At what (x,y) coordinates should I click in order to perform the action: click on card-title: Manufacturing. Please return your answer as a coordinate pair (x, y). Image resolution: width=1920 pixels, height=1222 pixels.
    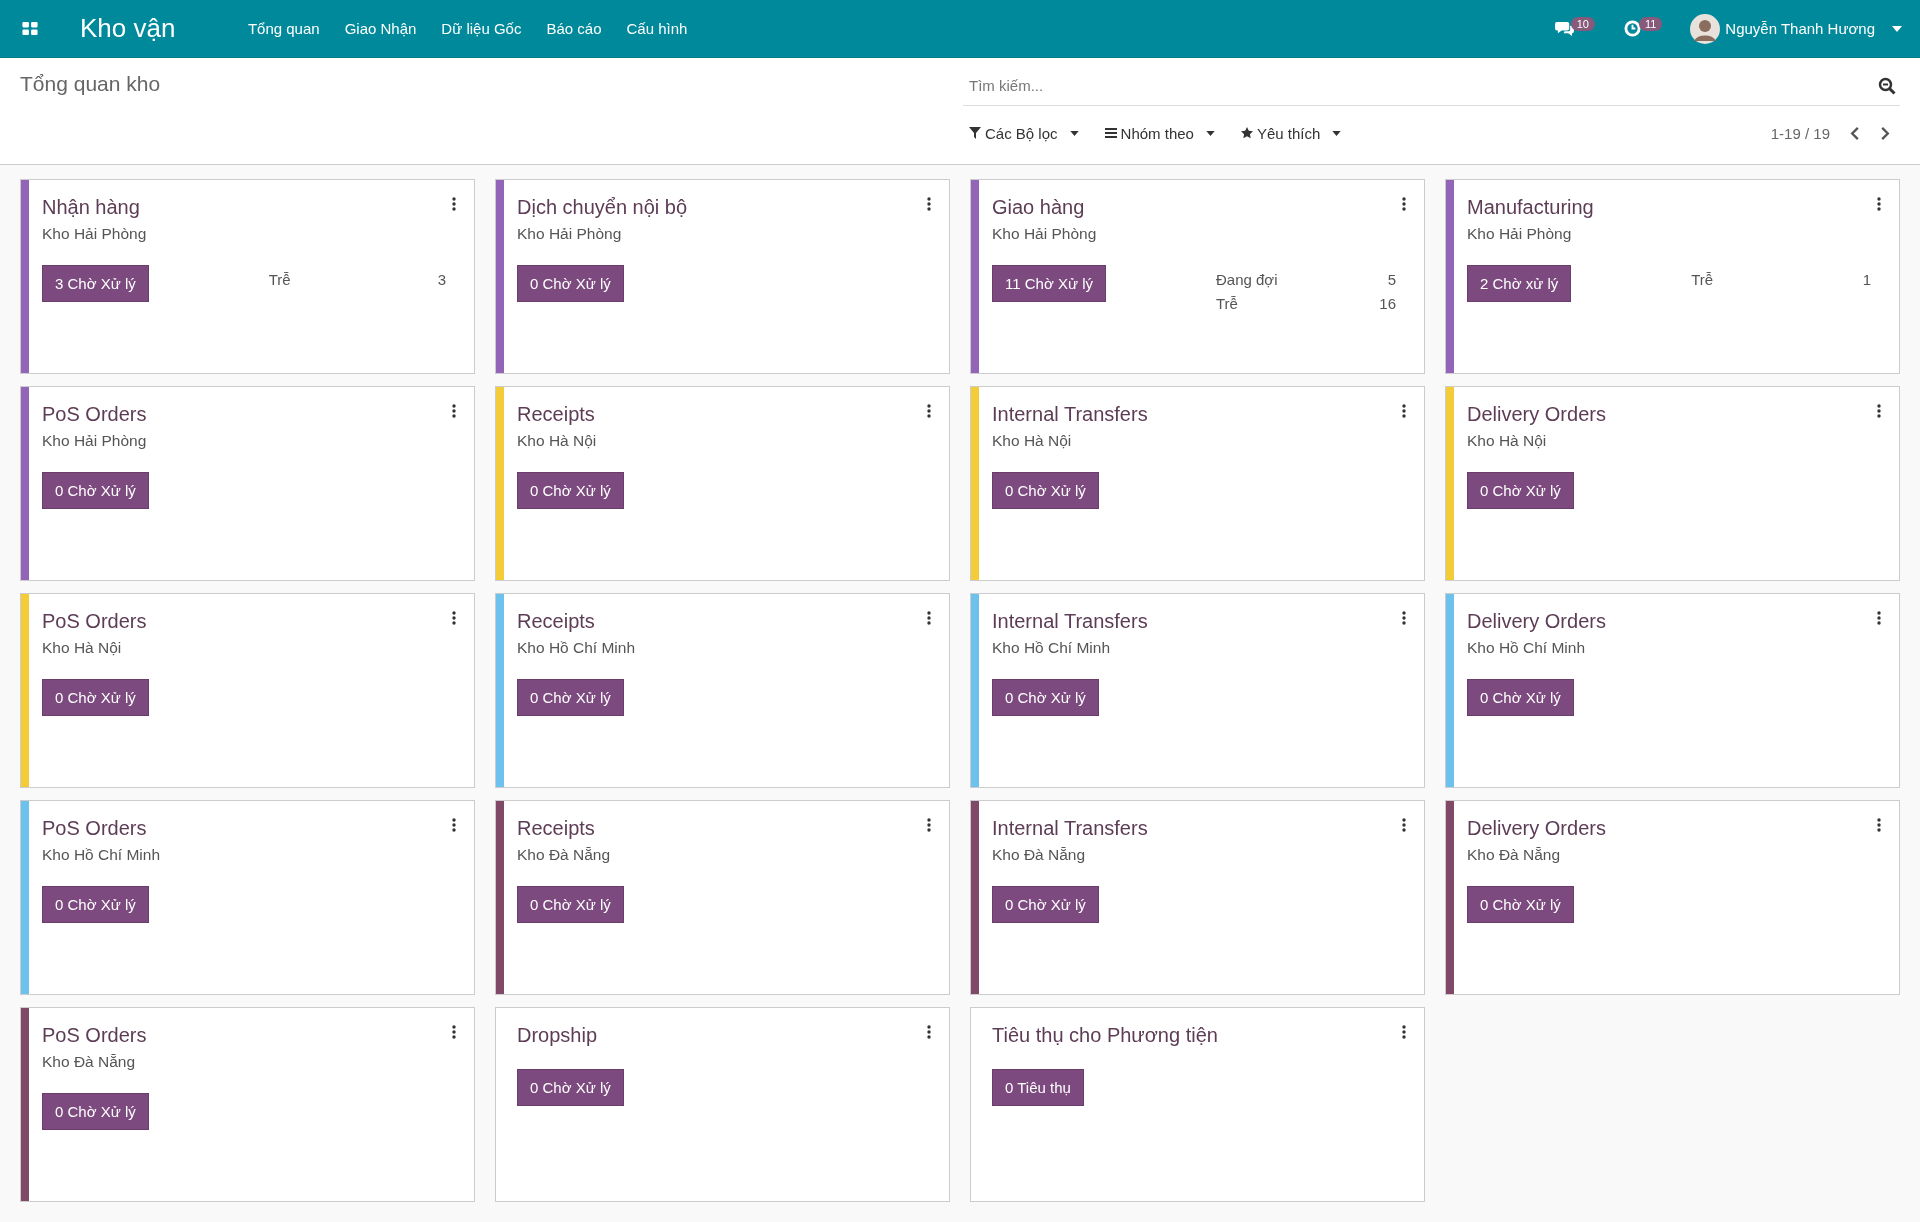
    Looking at the image, I should click on (1530, 207).